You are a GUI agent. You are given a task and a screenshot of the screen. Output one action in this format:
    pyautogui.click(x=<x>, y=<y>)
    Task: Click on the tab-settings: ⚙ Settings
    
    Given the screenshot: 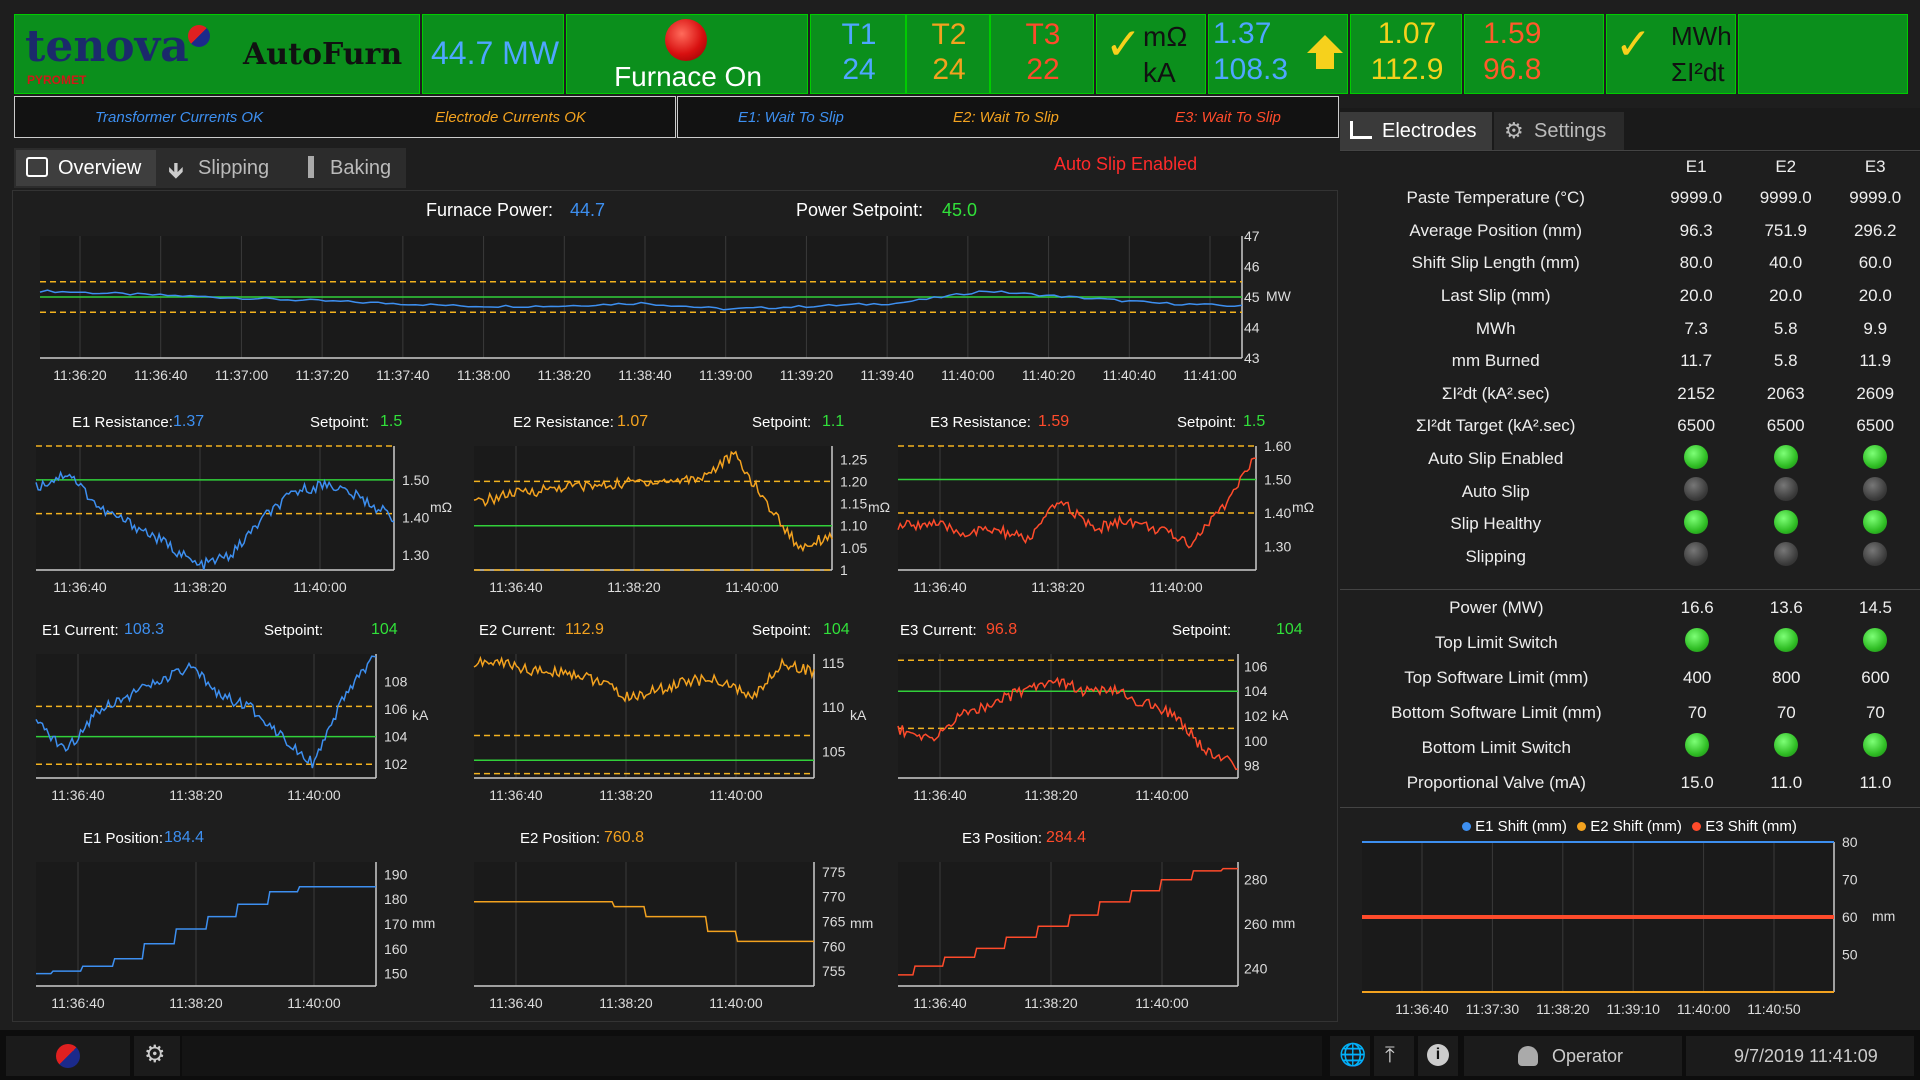 What is the action you would take?
    pyautogui.click(x=1559, y=131)
    